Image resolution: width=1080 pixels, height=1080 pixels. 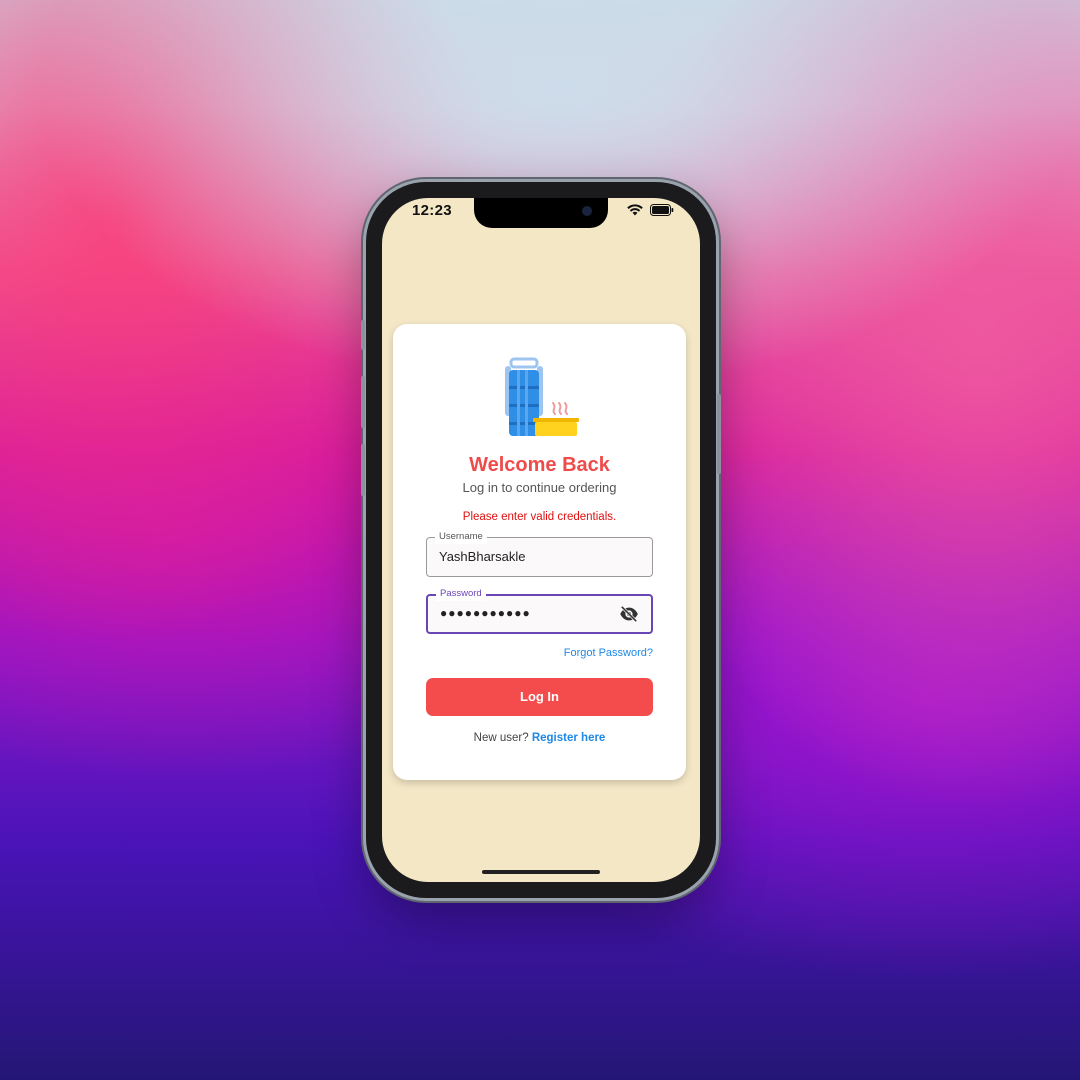 What do you see at coordinates (541, 213) in the screenshot?
I see `notch` at bounding box center [541, 213].